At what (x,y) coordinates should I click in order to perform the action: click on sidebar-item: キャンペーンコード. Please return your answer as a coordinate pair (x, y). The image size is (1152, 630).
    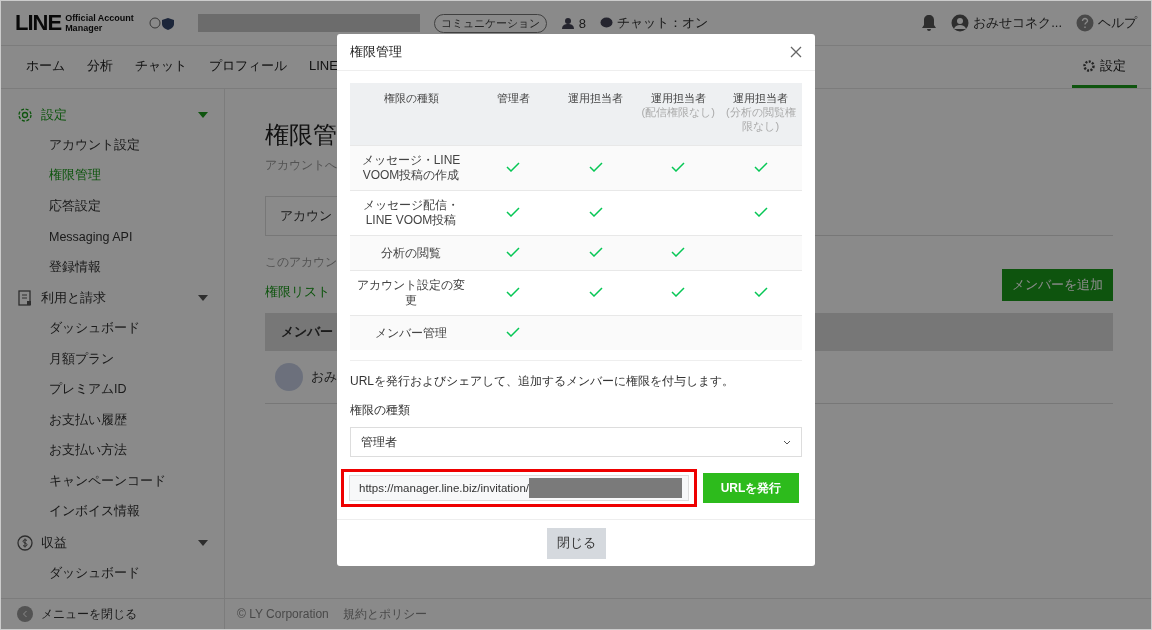
    Looking at the image, I should click on (112, 481).